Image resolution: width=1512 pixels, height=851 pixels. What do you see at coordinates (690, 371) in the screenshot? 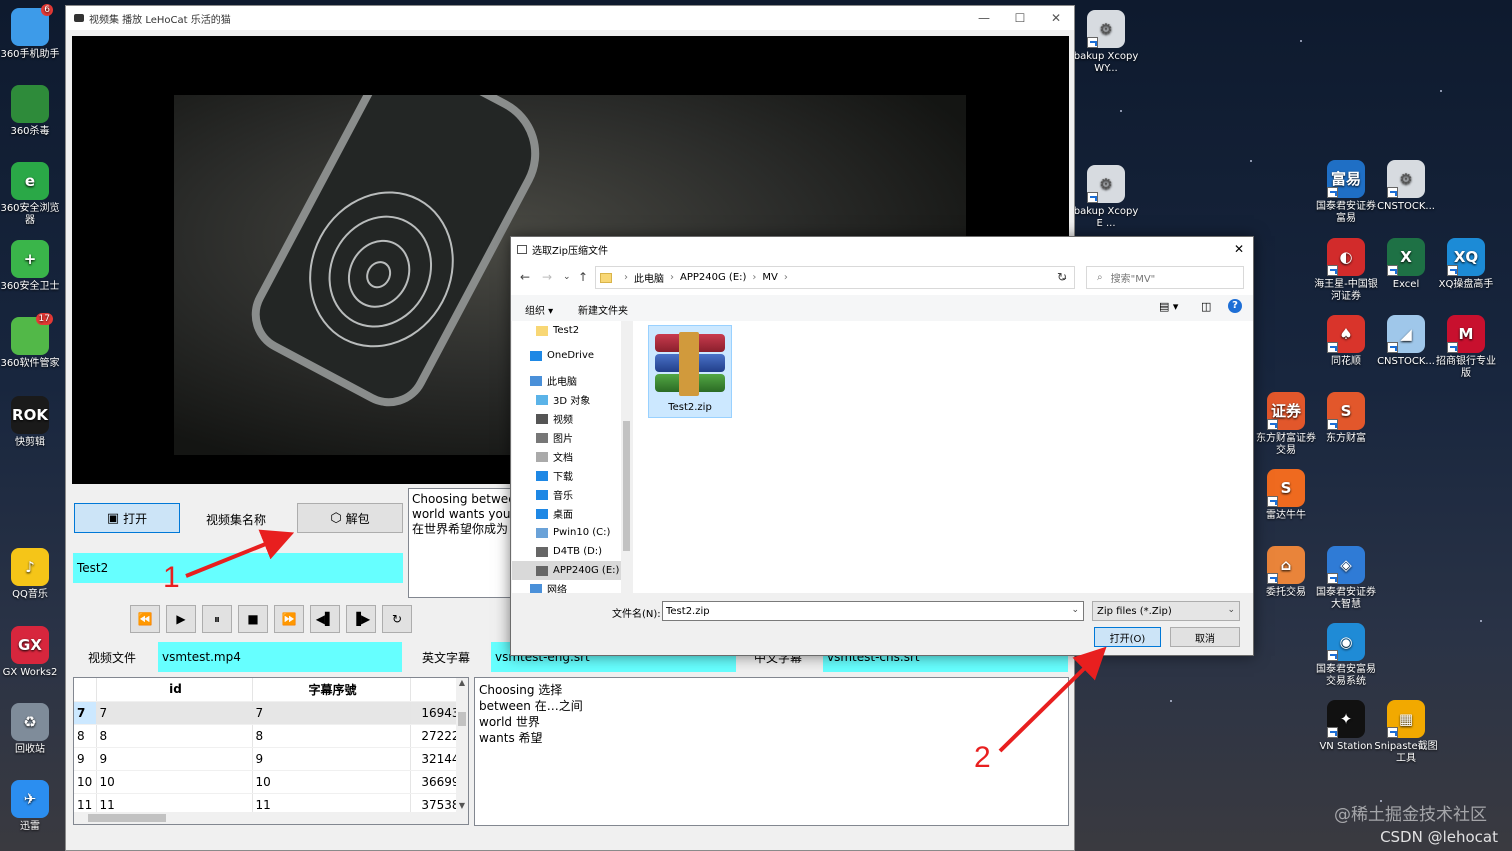
I see `file-item-test2-zip: Test2.zip` at bounding box center [690, 371].